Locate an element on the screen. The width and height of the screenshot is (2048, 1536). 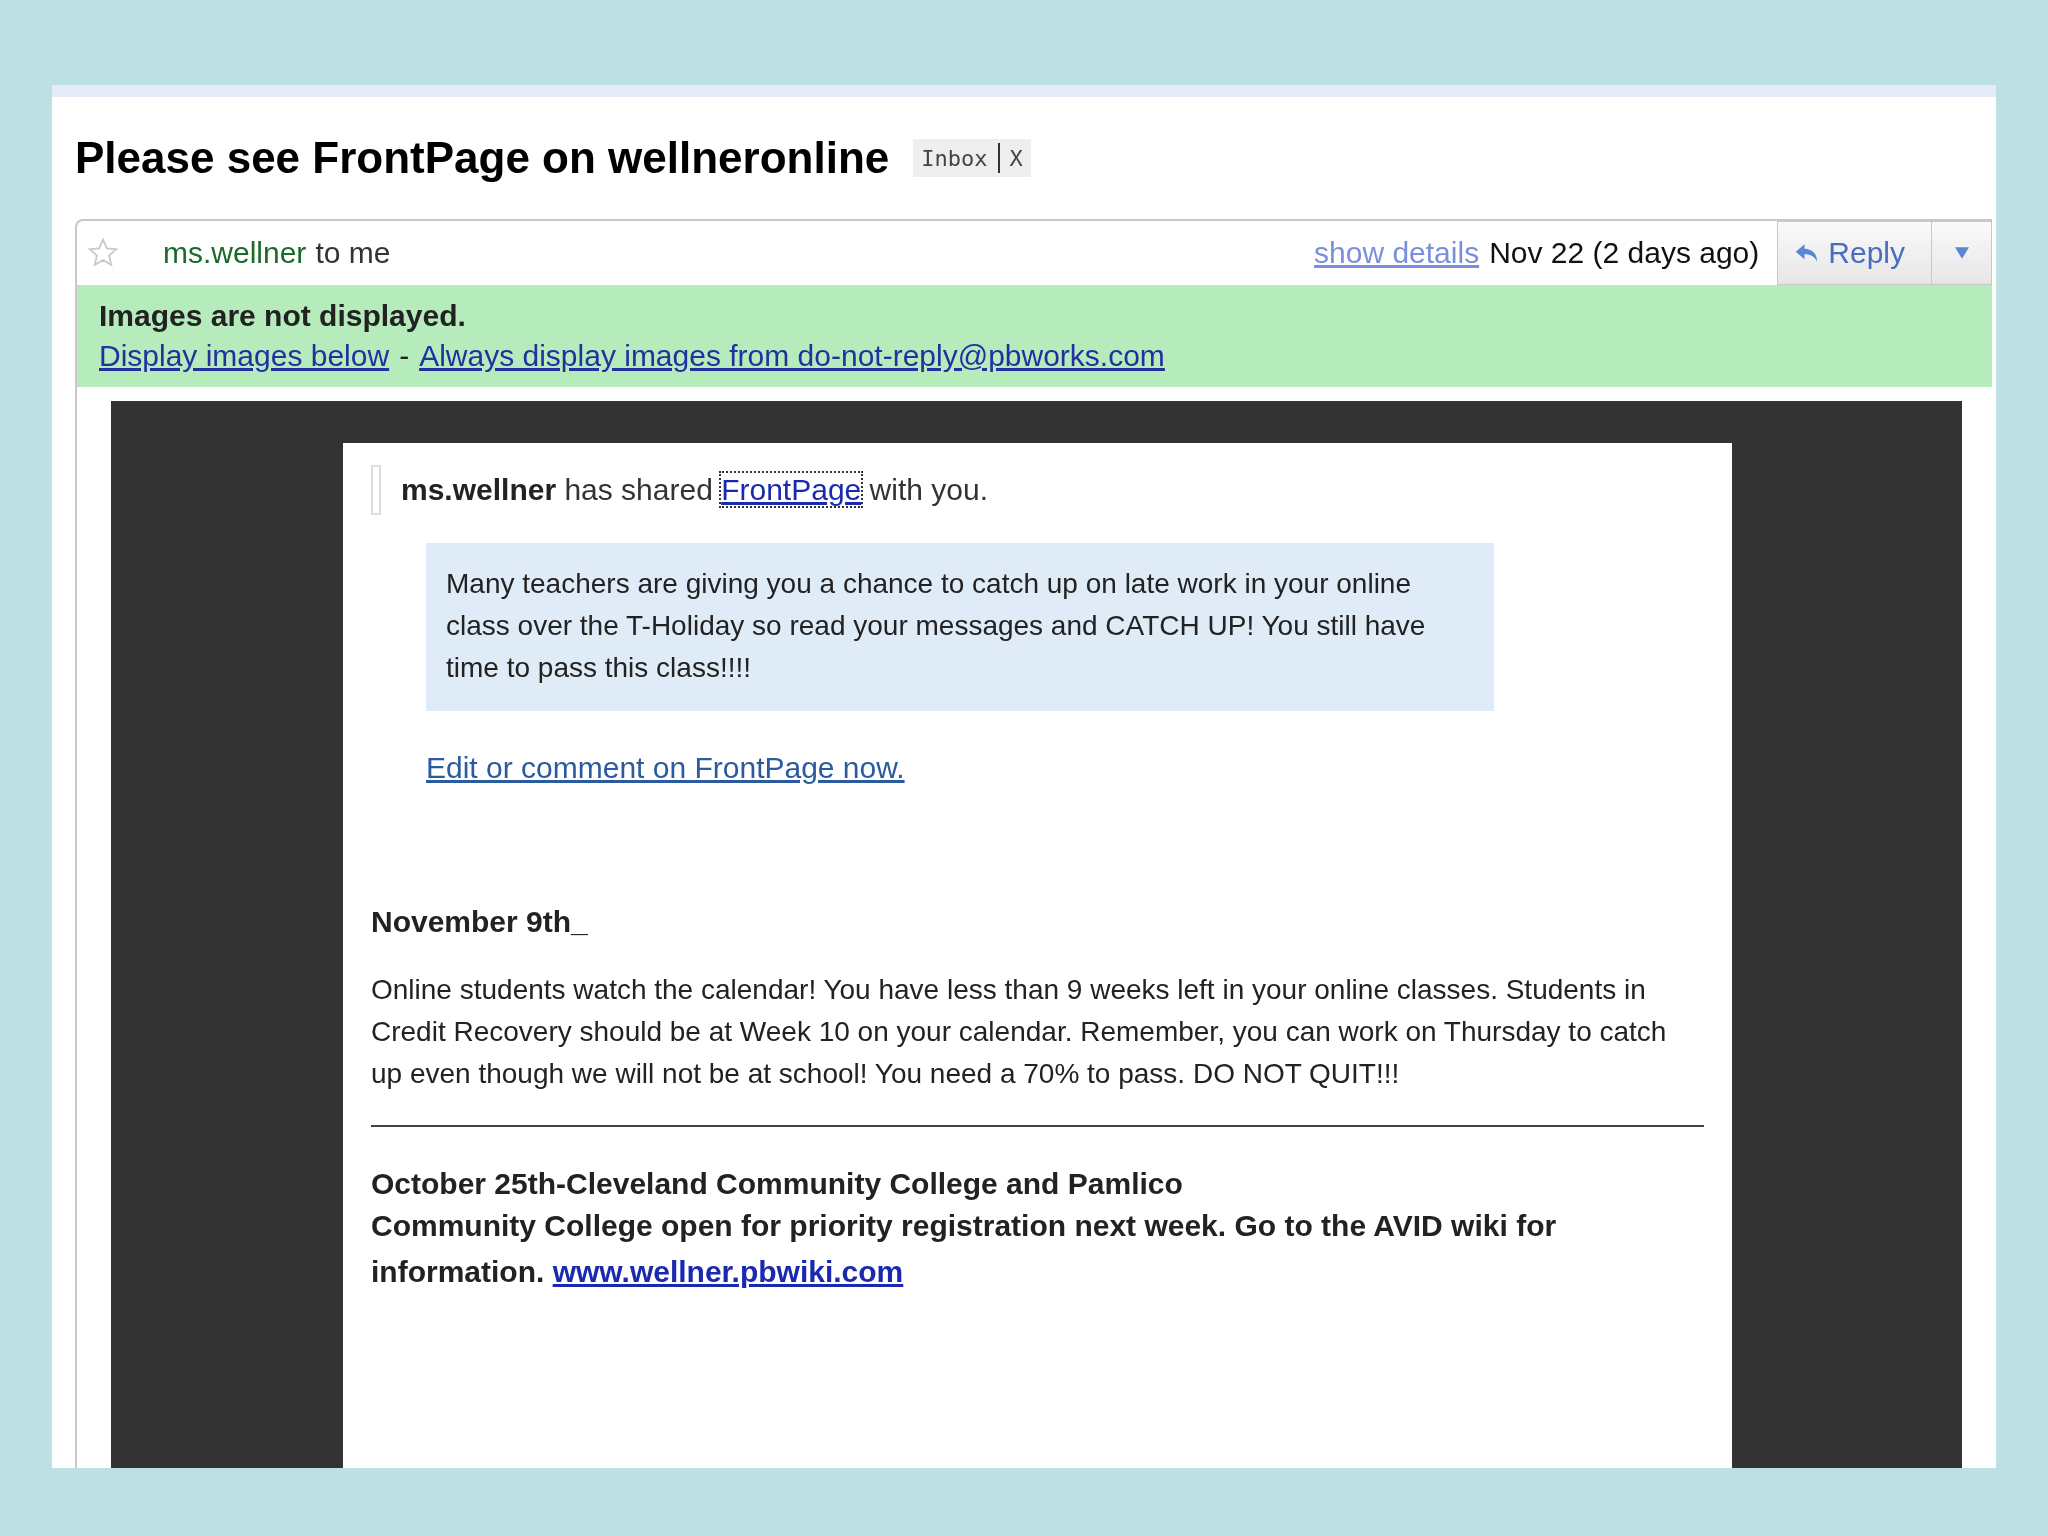
section-heading: October 25th-Cleveland Community College and Pamlico is located at coordinates (777, 1184).